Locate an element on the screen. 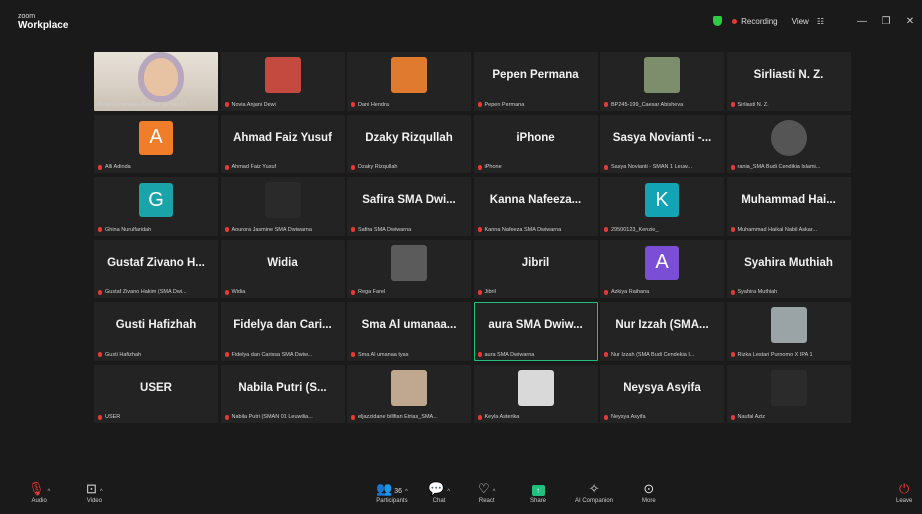 The image size is (922, 514). chat-label: Chat is located at coordinates (439, 501).